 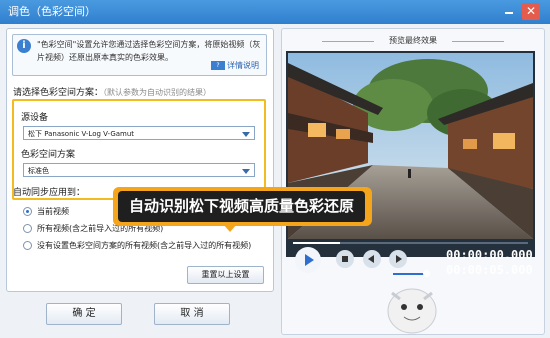 I want to click on title-bar: 调色（色彩空间） ✕, so click(x=275, y=12).